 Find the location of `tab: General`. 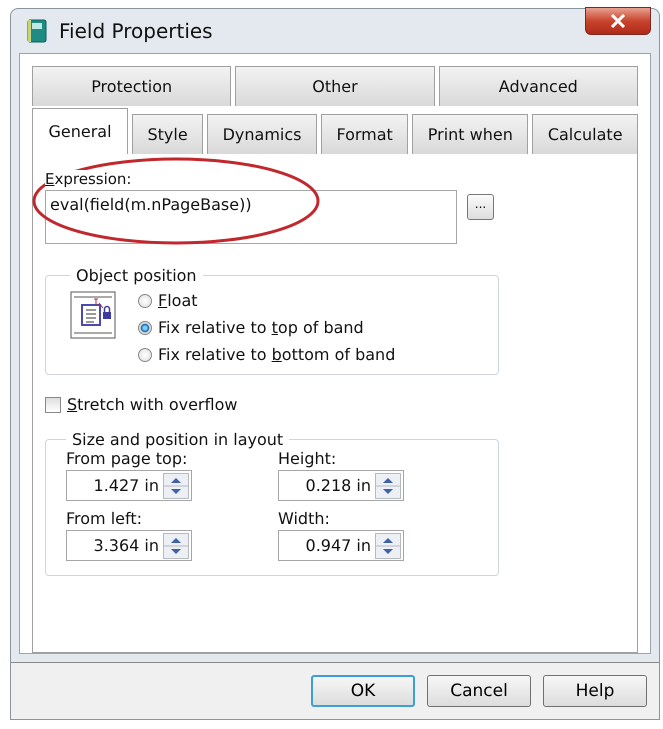

tab: General is located at coordinates (80, 131).